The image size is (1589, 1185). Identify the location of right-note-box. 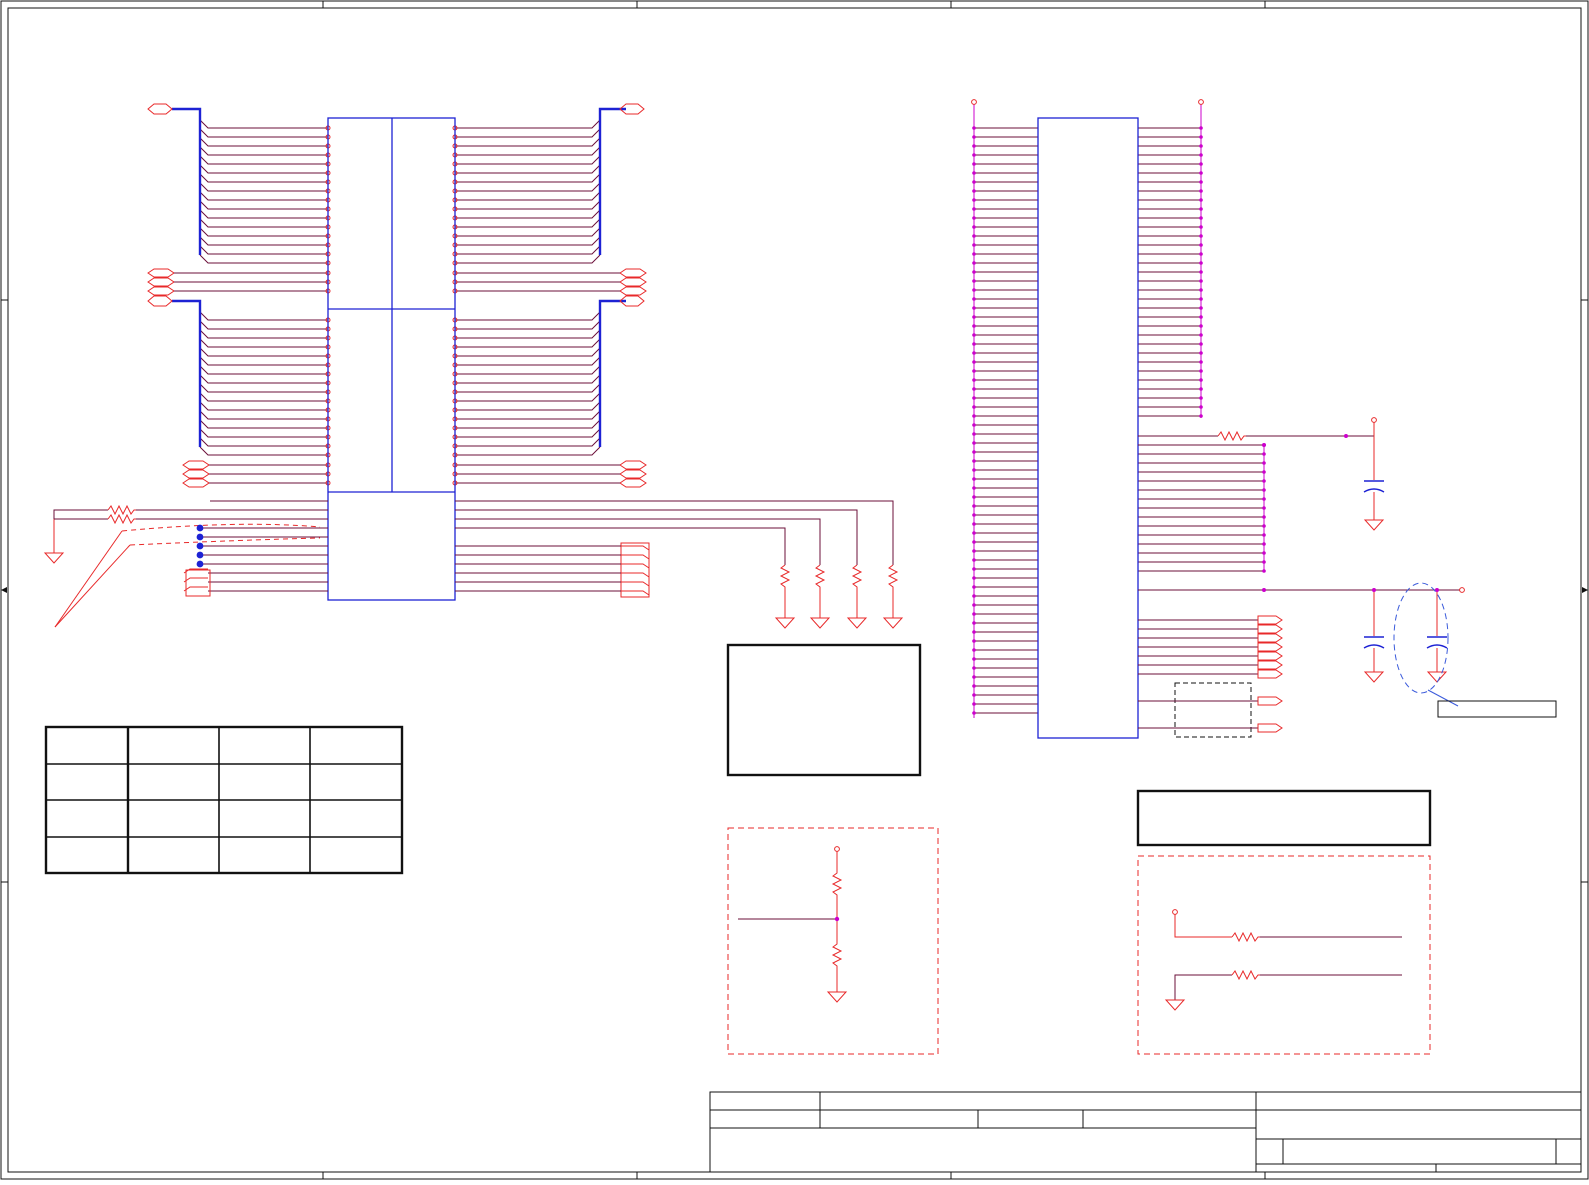
(1284, 818).